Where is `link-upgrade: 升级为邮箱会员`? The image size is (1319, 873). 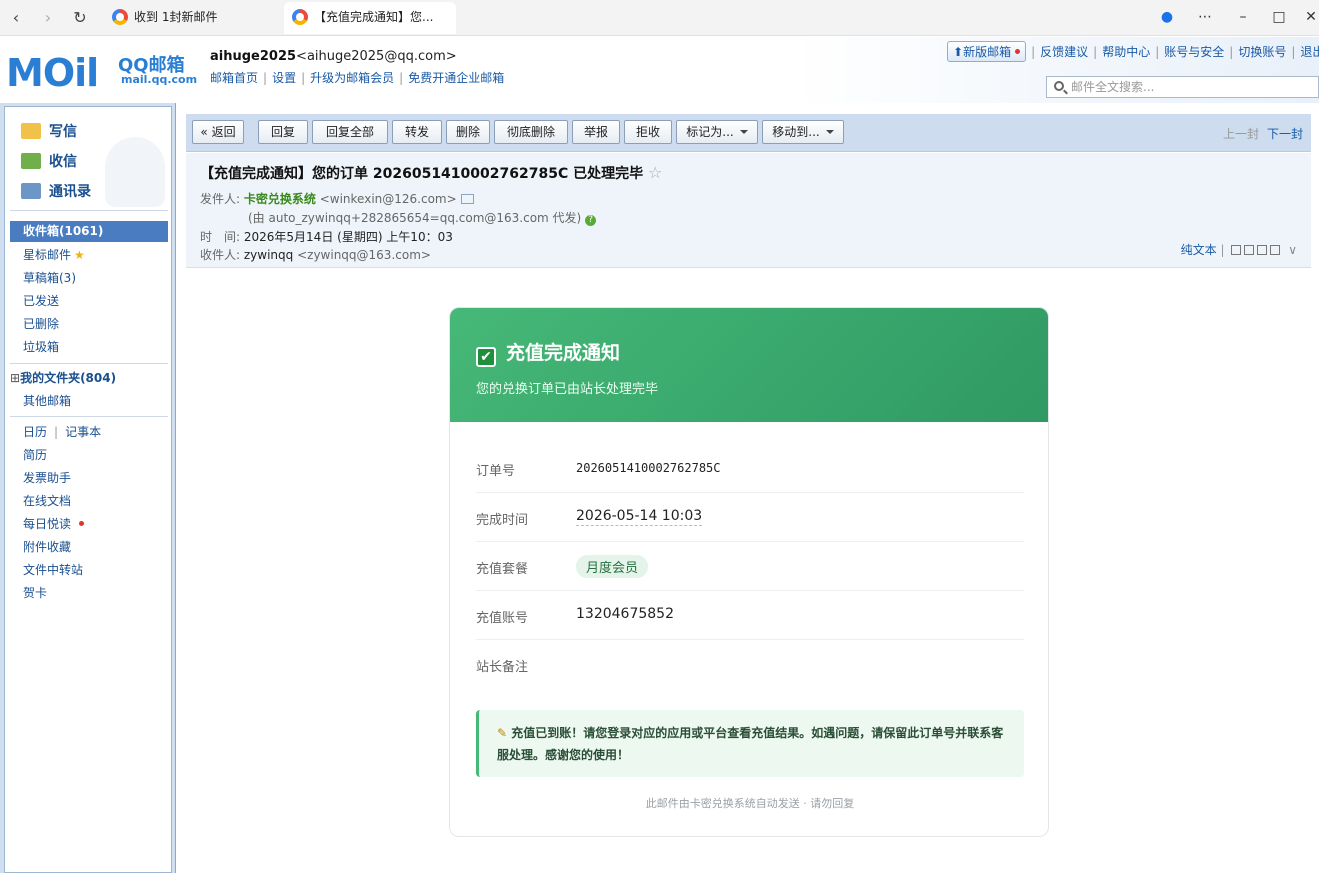
link-upgrade: 升级为邮箱会员 is located at coordinates (352, 78).